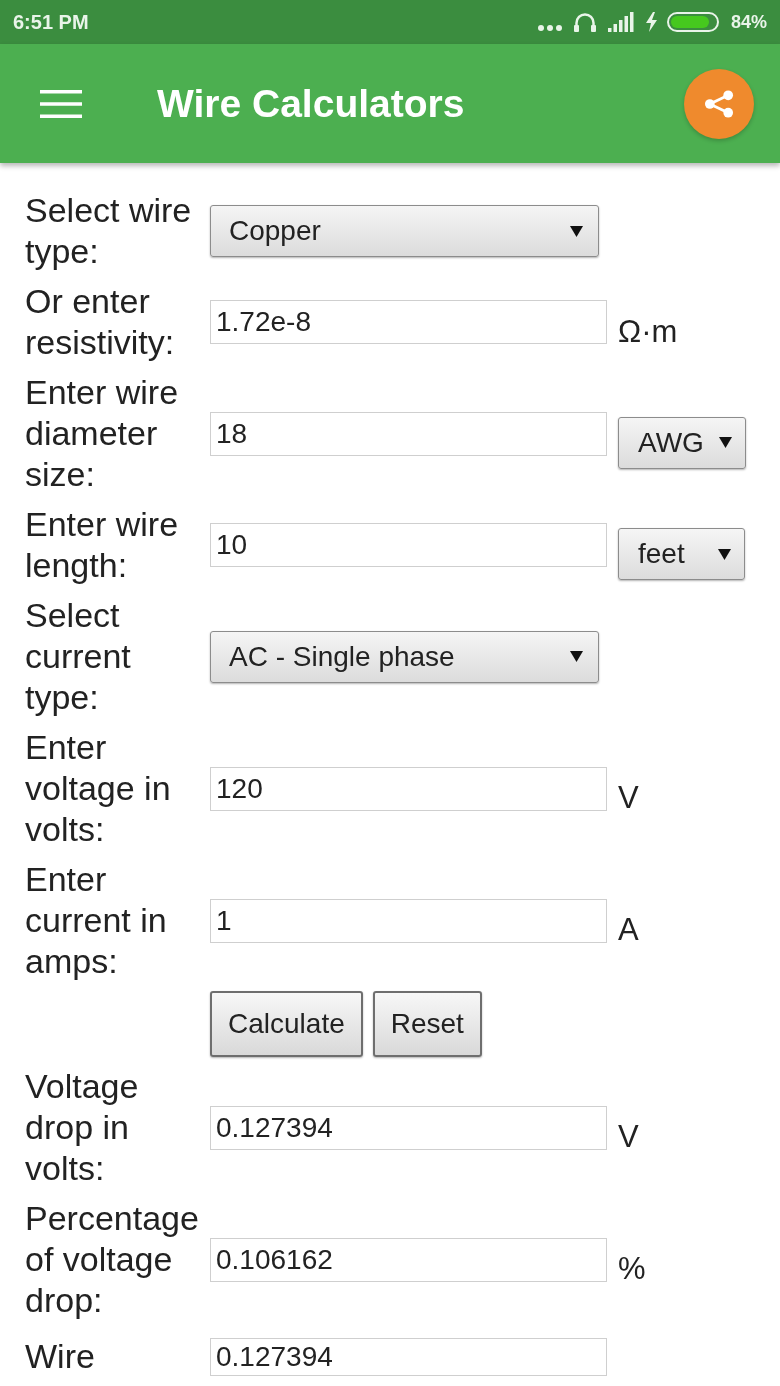  What do you see at coordinates (408, 545) in the screenshot?
I see `input-field: 10` at bounding box center [408, 545].